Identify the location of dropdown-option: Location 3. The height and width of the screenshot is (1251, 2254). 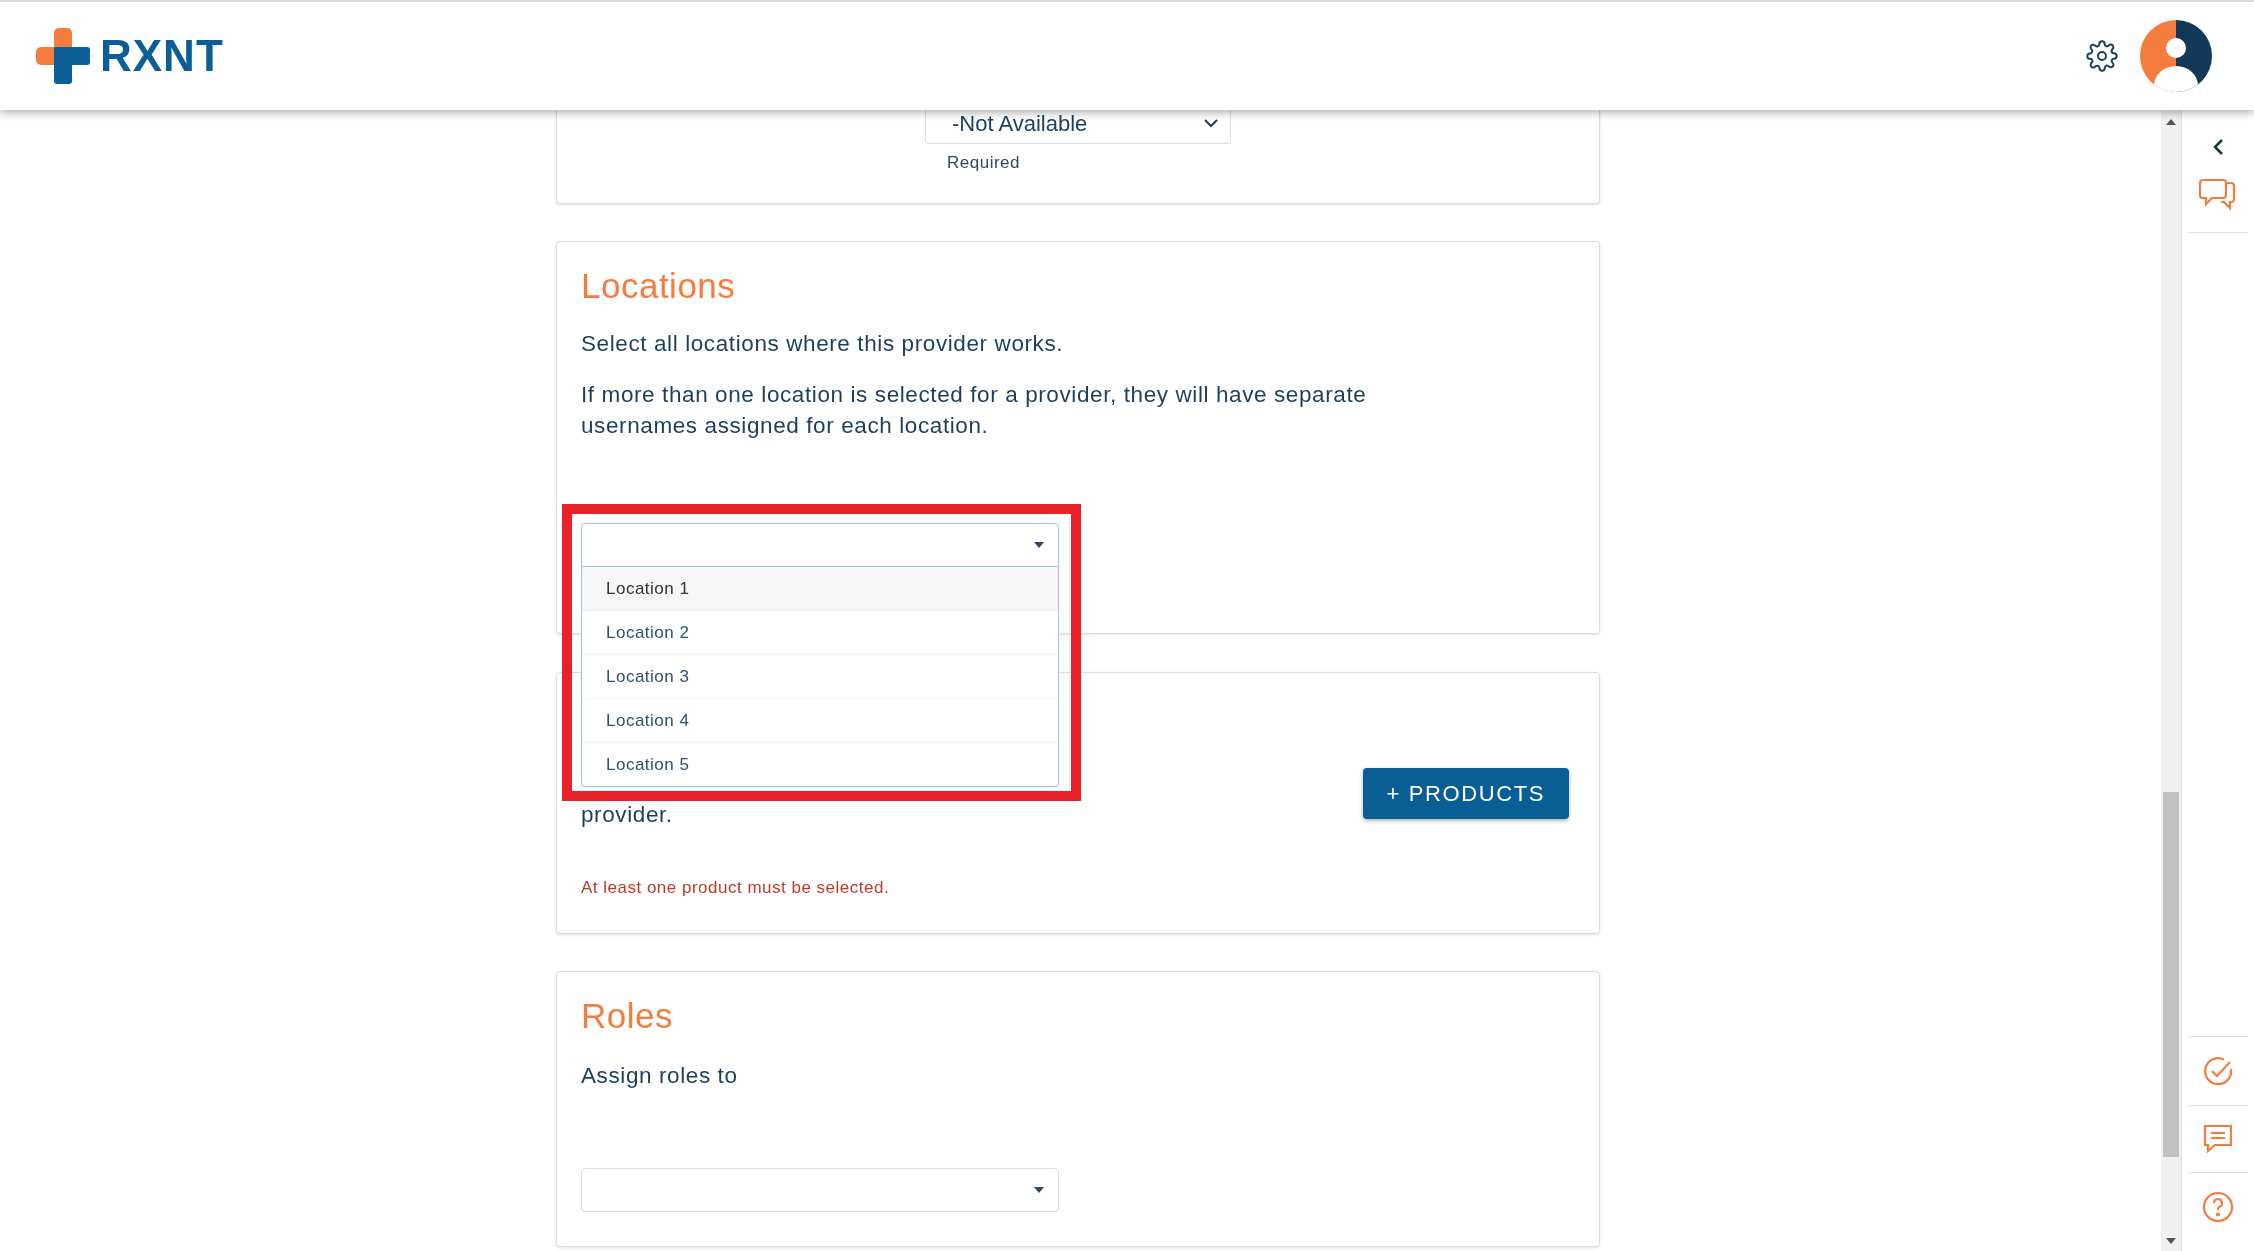
(820, 676).